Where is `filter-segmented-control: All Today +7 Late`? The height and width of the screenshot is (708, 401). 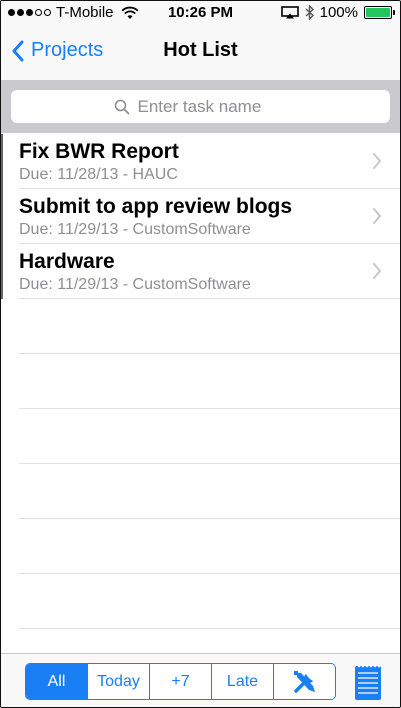
filter-segmented-control: All Today +7 Late is located at coordinates (180, 681).